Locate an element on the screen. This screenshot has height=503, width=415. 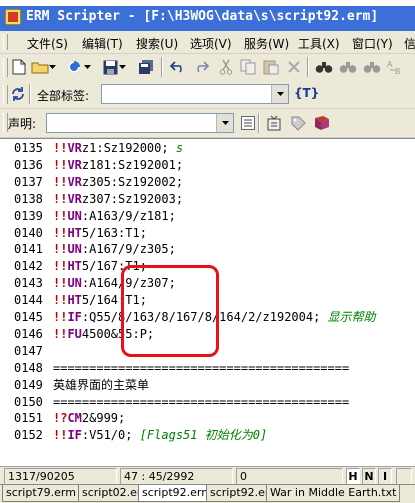
code-text: !!UN:A167/9/z305; is located at coordinates (114, 249).